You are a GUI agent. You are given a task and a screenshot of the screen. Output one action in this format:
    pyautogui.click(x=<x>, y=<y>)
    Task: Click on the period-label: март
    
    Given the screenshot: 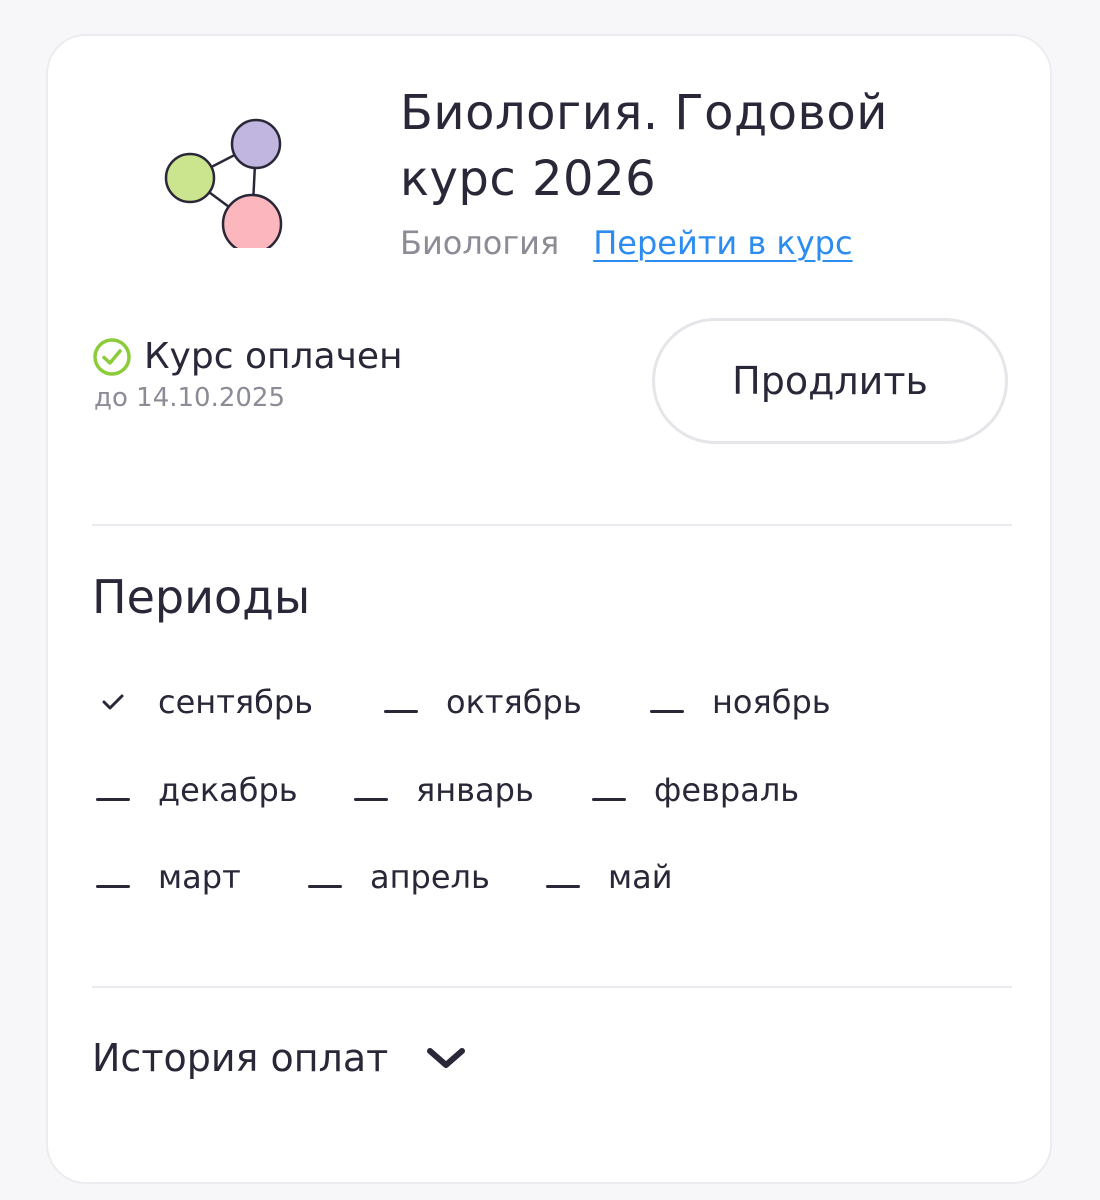 What is the action you would take?
    pyautogui.click(x=199, y=877)
    